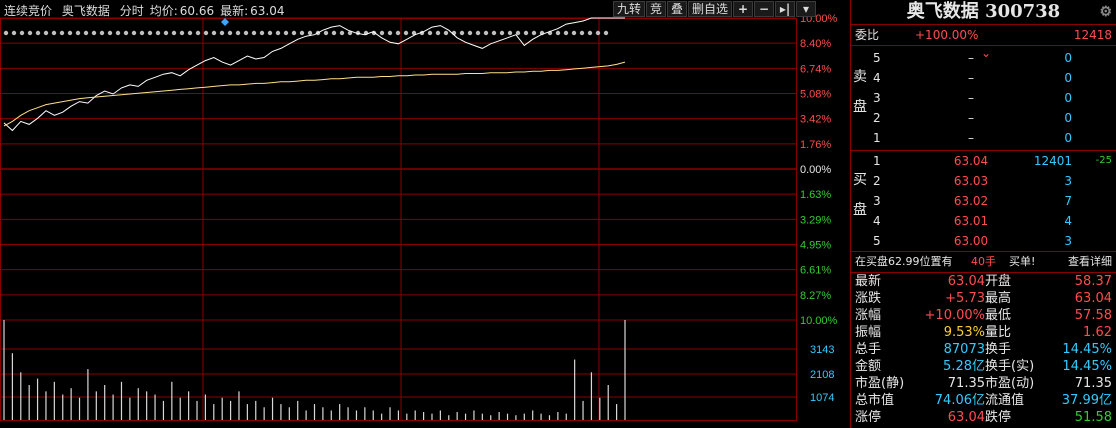 This screenshot has width=1116, height=428. What do you see at coordinates (225, 22) in the screenshot?
I see `marker-diamond-icon` at bounding box center [225, 22].